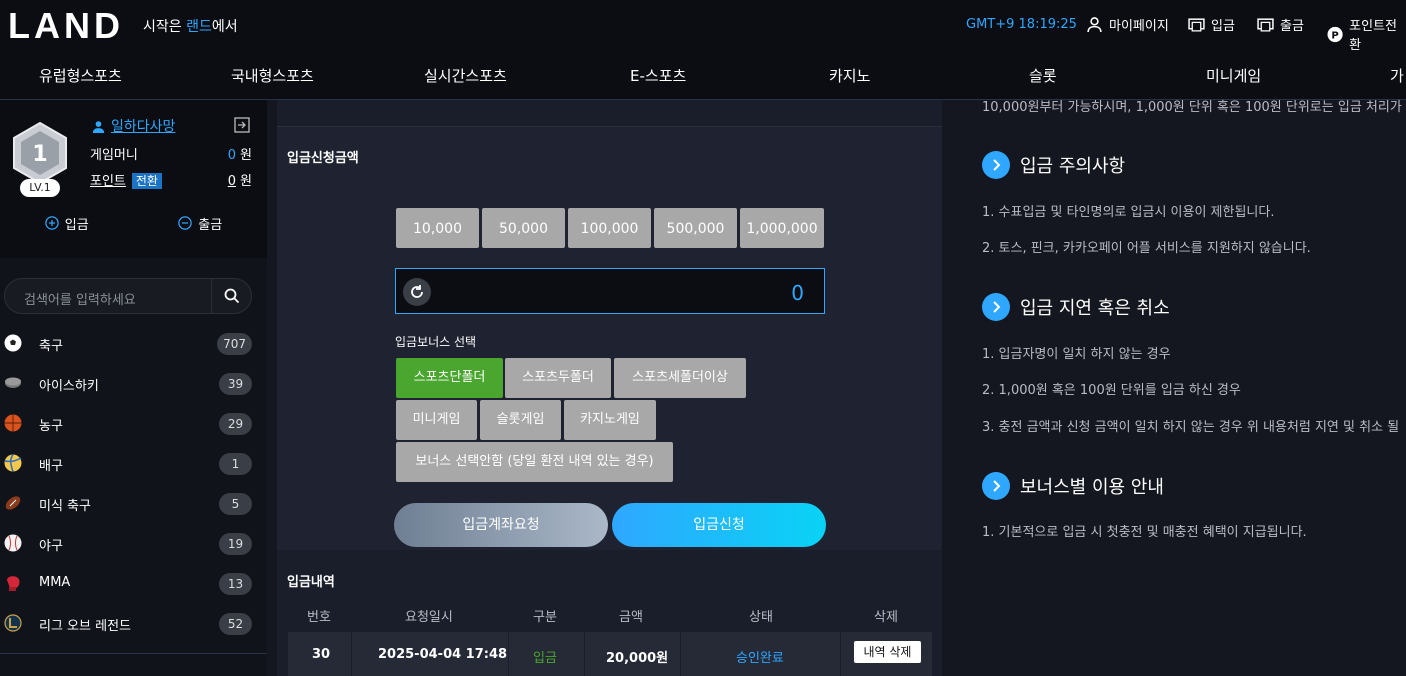 The image size is (1406, 676). I want to click on plus-circle-icon, so click(52, 223).